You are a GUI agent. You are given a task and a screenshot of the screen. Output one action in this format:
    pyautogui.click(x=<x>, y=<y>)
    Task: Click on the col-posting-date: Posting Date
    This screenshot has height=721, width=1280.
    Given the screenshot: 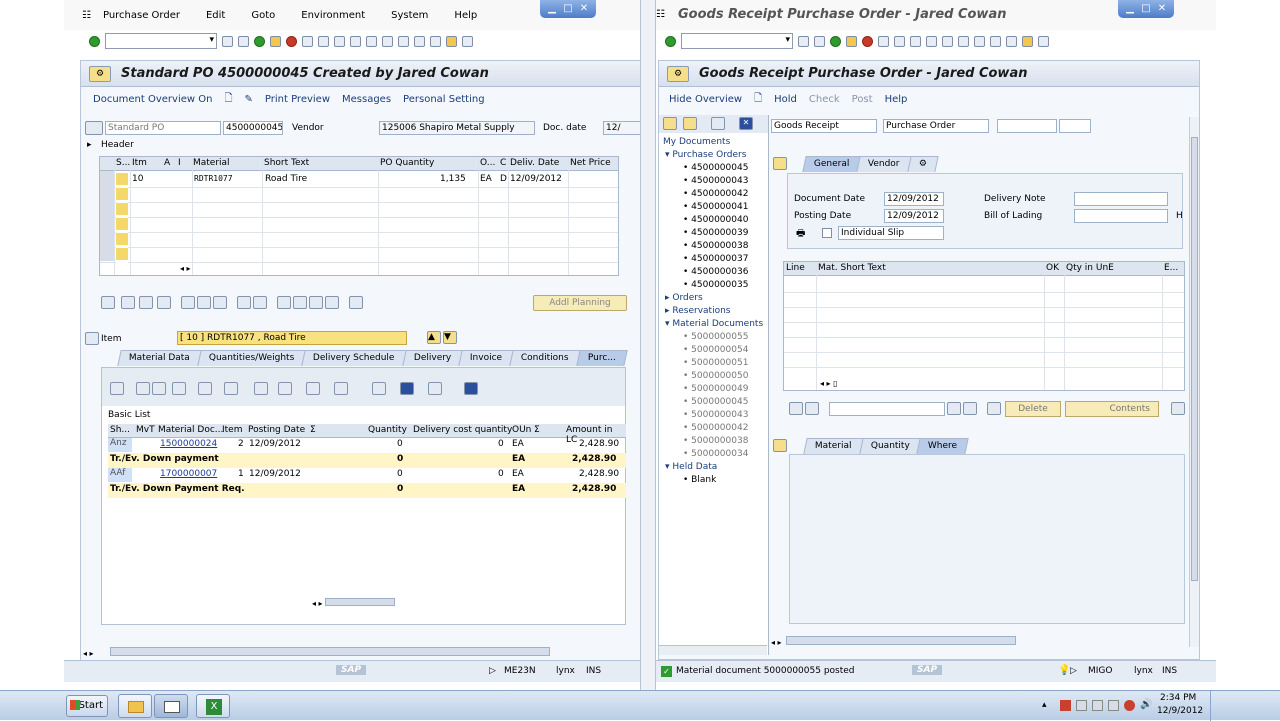 What is the action you would take?
    pyautogui.click(x=276, y=430)
    